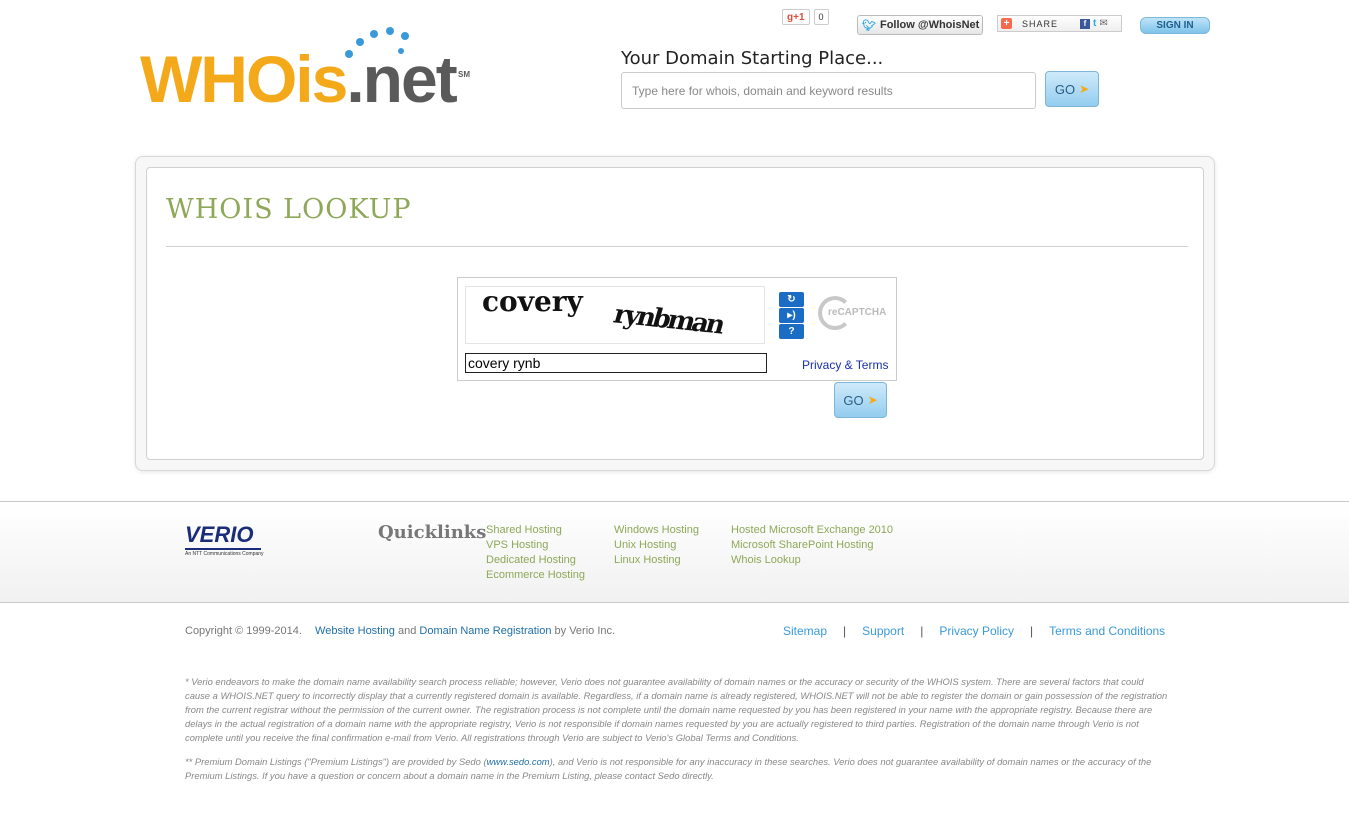 The height and width of the screenshot is (823, 1349). I want to click on gplus-button: g+1, so click(796, 17).